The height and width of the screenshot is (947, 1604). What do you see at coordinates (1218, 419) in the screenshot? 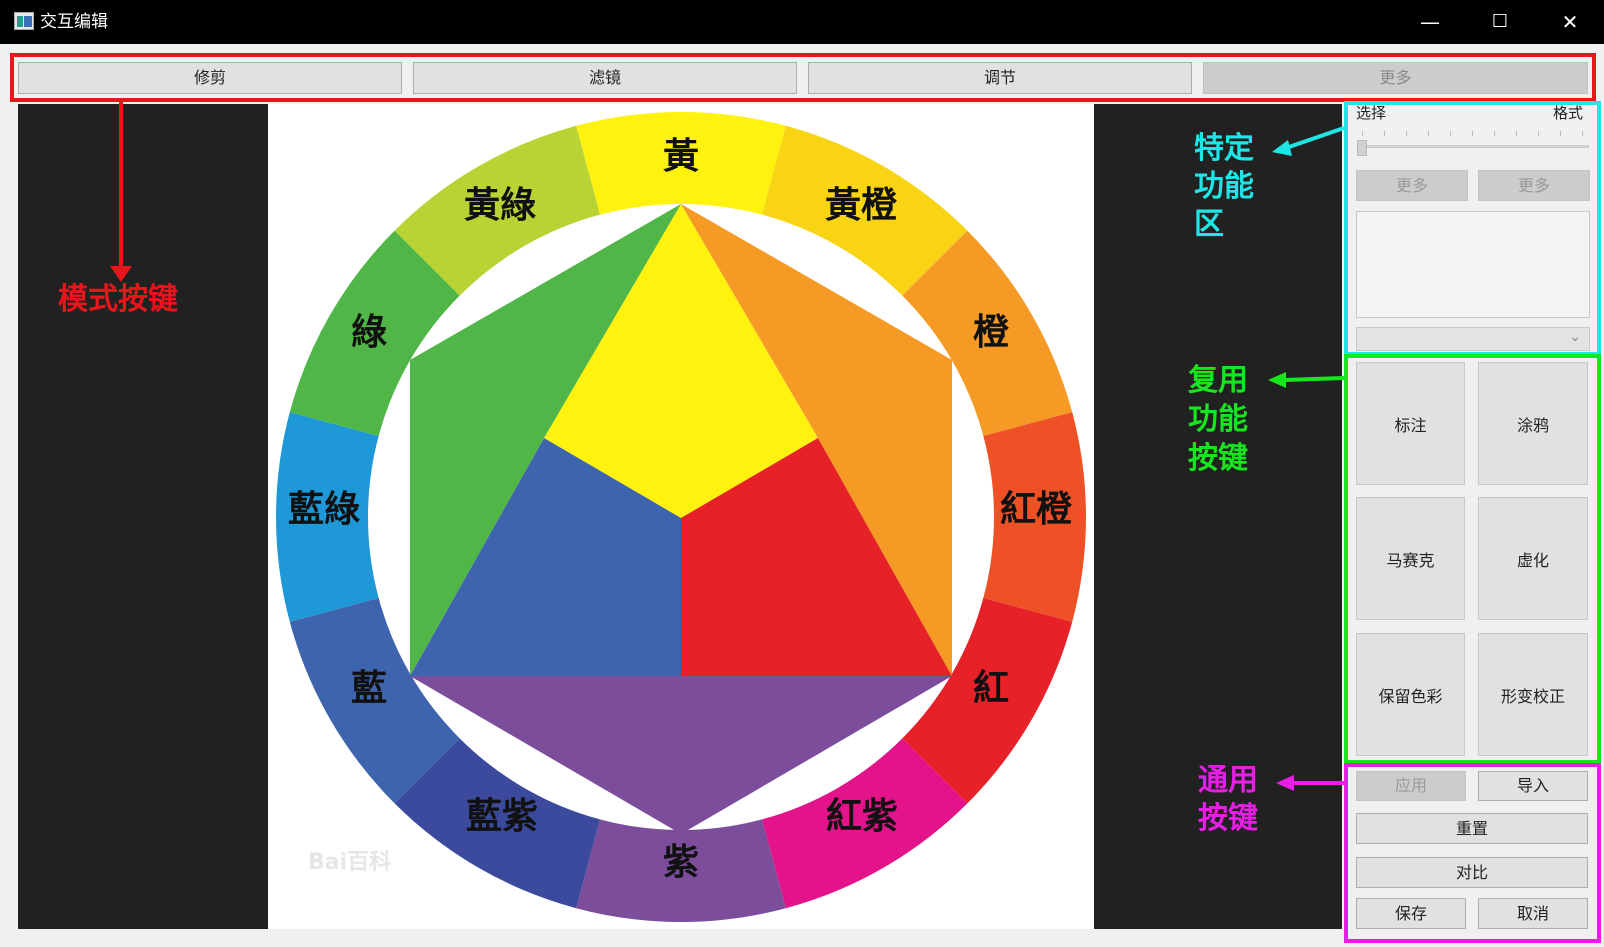
I see `annotation-reuse-line2: 功能` at bounding box center [1218, 419].